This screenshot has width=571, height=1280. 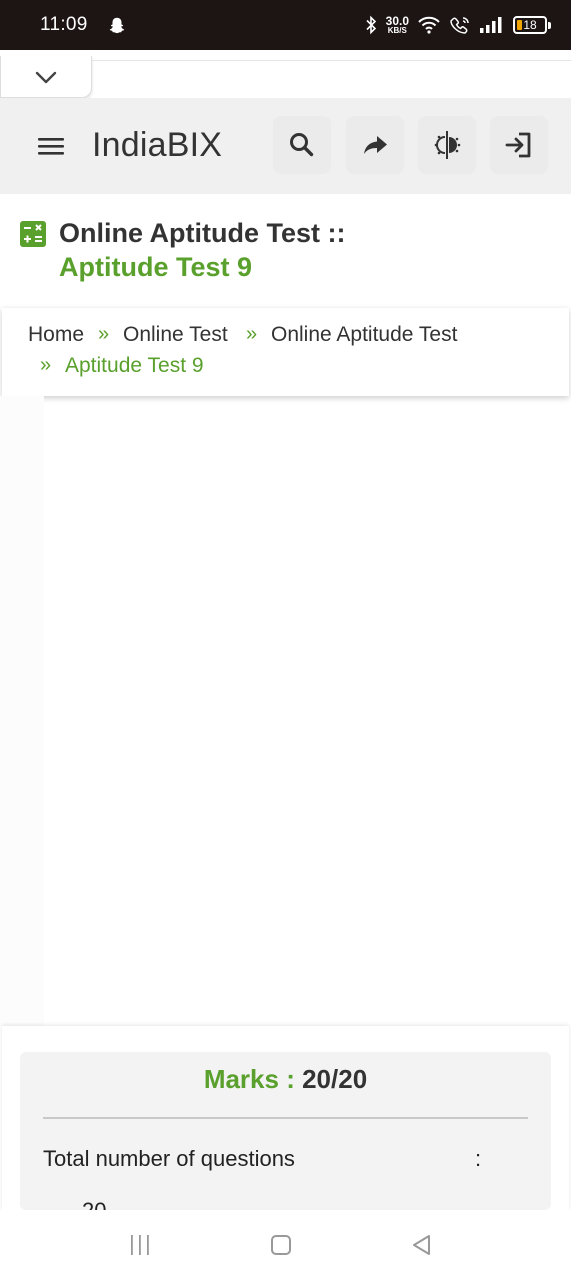 What do you see at coordinates (56, 335) in the screenshot?
I see `breadcrumb-home: Home` at bounding box center [56, 335].